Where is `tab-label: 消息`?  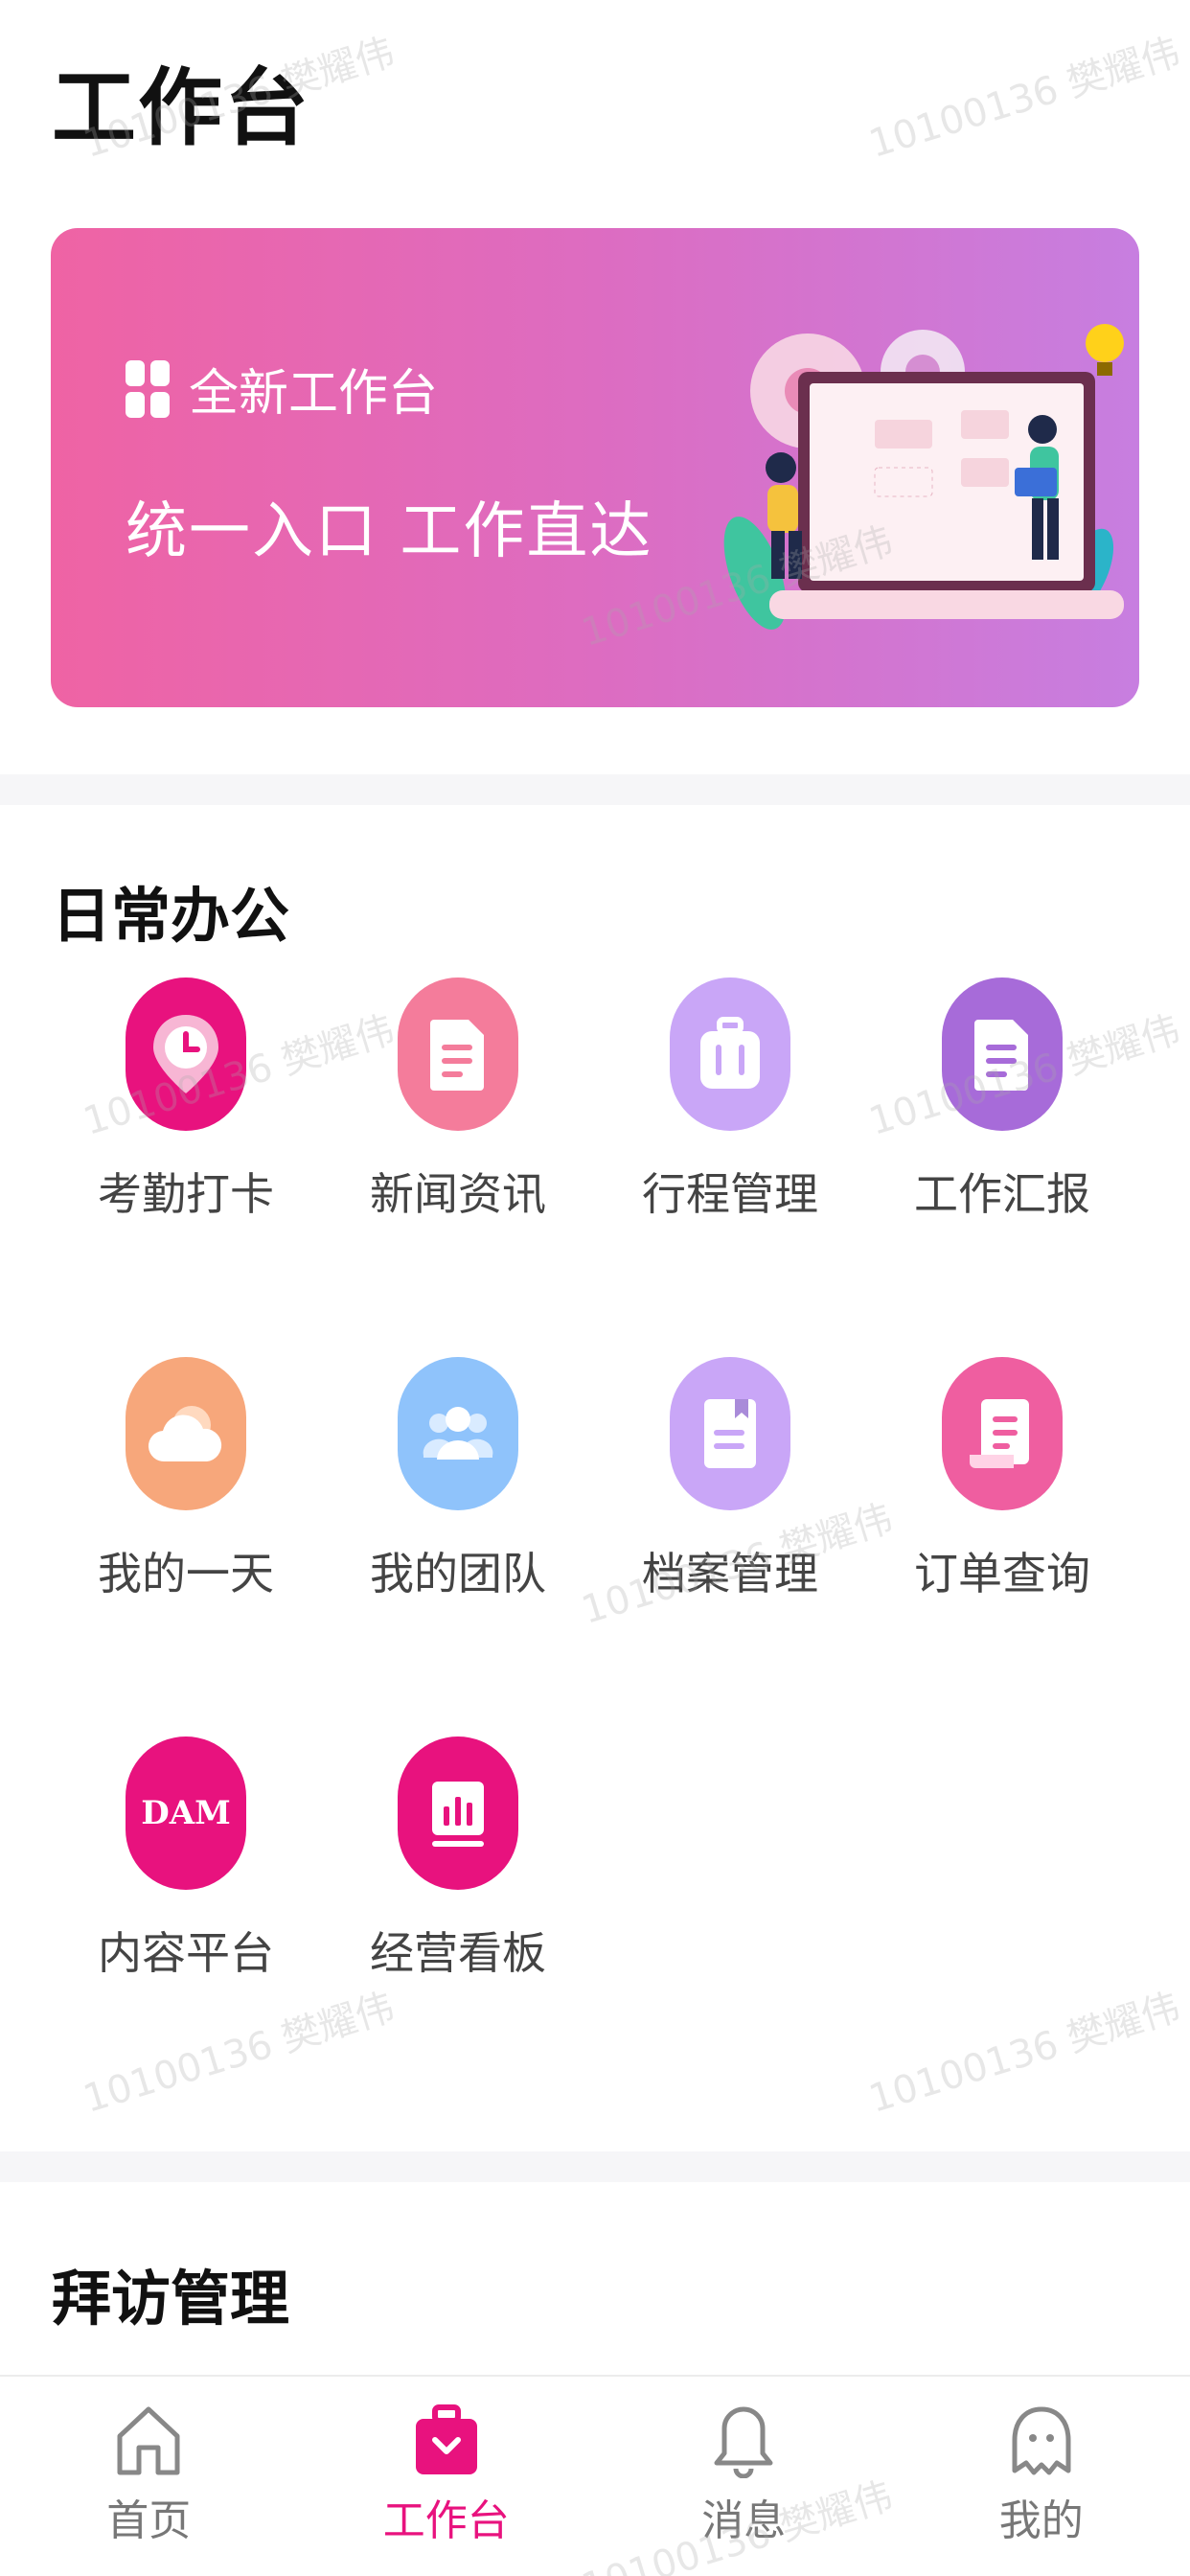
tab-label: 消息 is located at coordinates (744, 2520).